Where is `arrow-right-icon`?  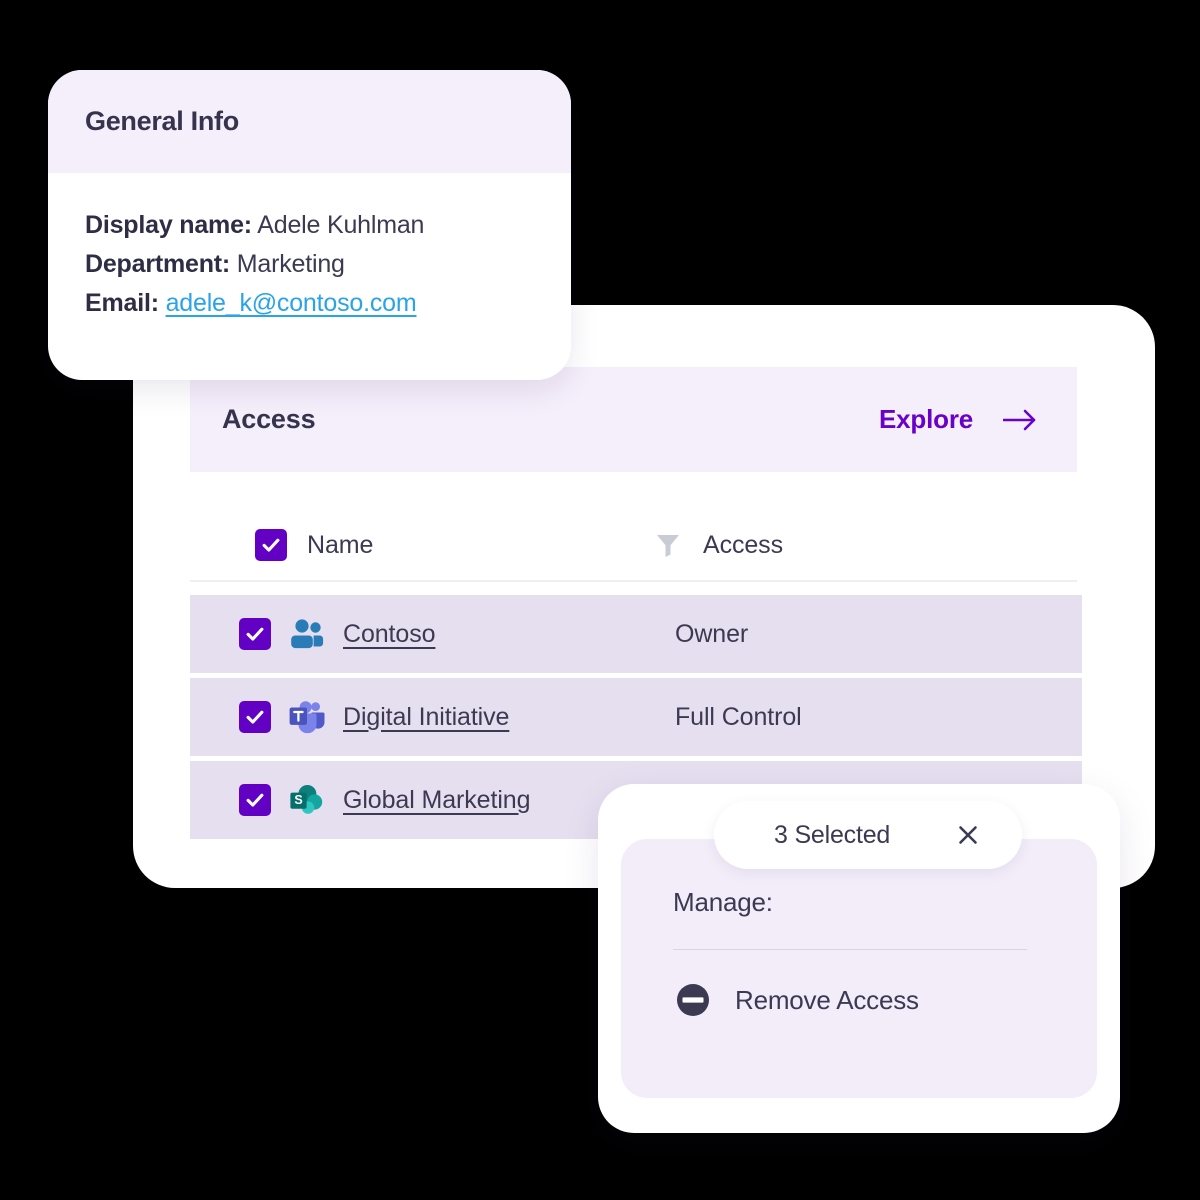 arrow-right-icon is located at coordinates (1020, 420).